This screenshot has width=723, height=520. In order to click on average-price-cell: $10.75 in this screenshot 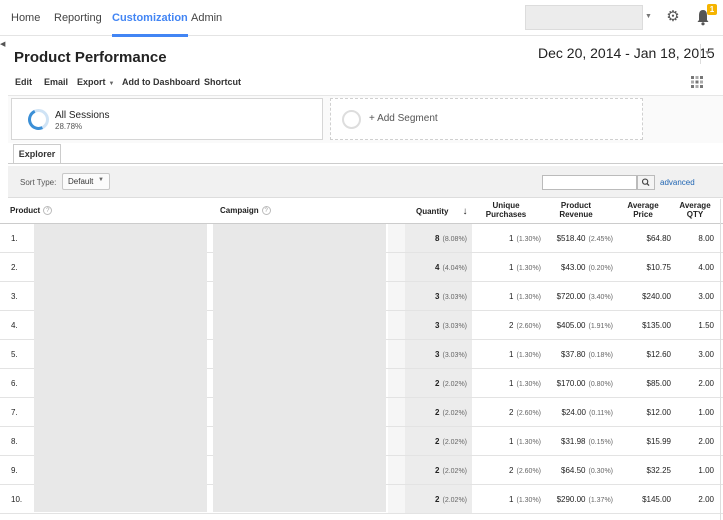, I will do `click(658, 267)`.